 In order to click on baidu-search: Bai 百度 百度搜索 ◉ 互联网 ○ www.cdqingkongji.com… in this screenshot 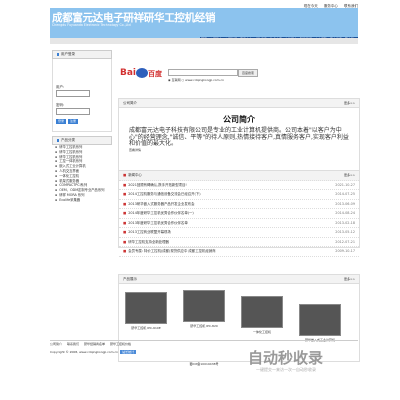, I will do `click(238, 75)`.